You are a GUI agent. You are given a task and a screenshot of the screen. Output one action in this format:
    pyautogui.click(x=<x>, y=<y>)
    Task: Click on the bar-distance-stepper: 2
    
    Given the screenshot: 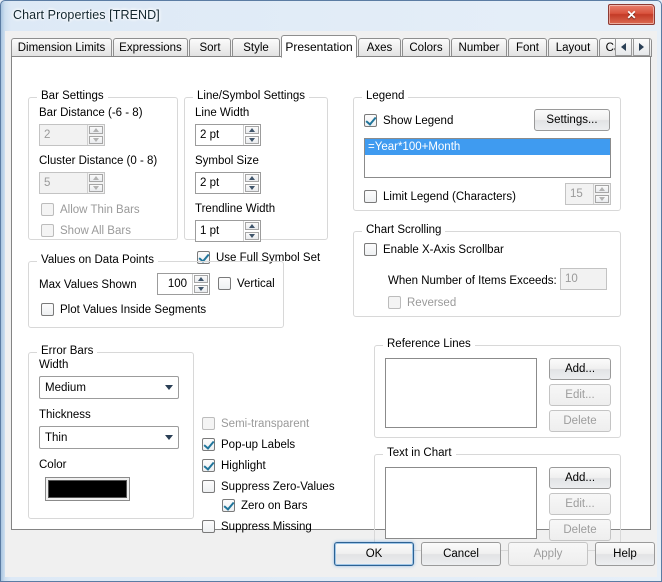 What is the action you would take?
    pyautogui.click(x=72, y=135)
    